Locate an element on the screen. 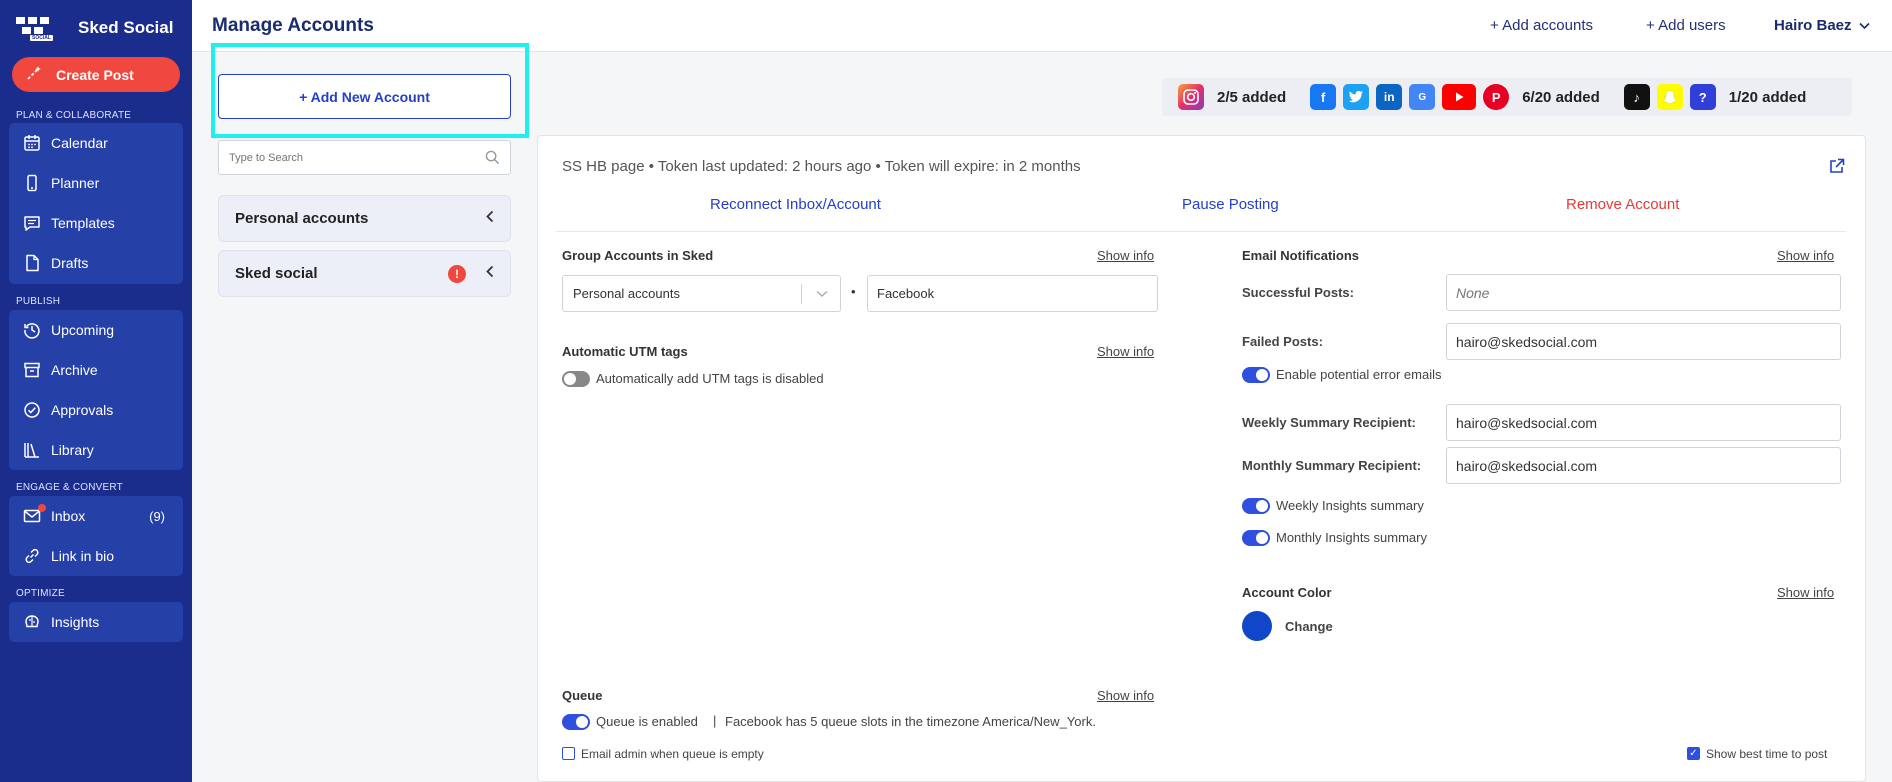 This screenshot has width=1892, height=782. monthly-insights-toggle is located at coordinates (1256, 538).